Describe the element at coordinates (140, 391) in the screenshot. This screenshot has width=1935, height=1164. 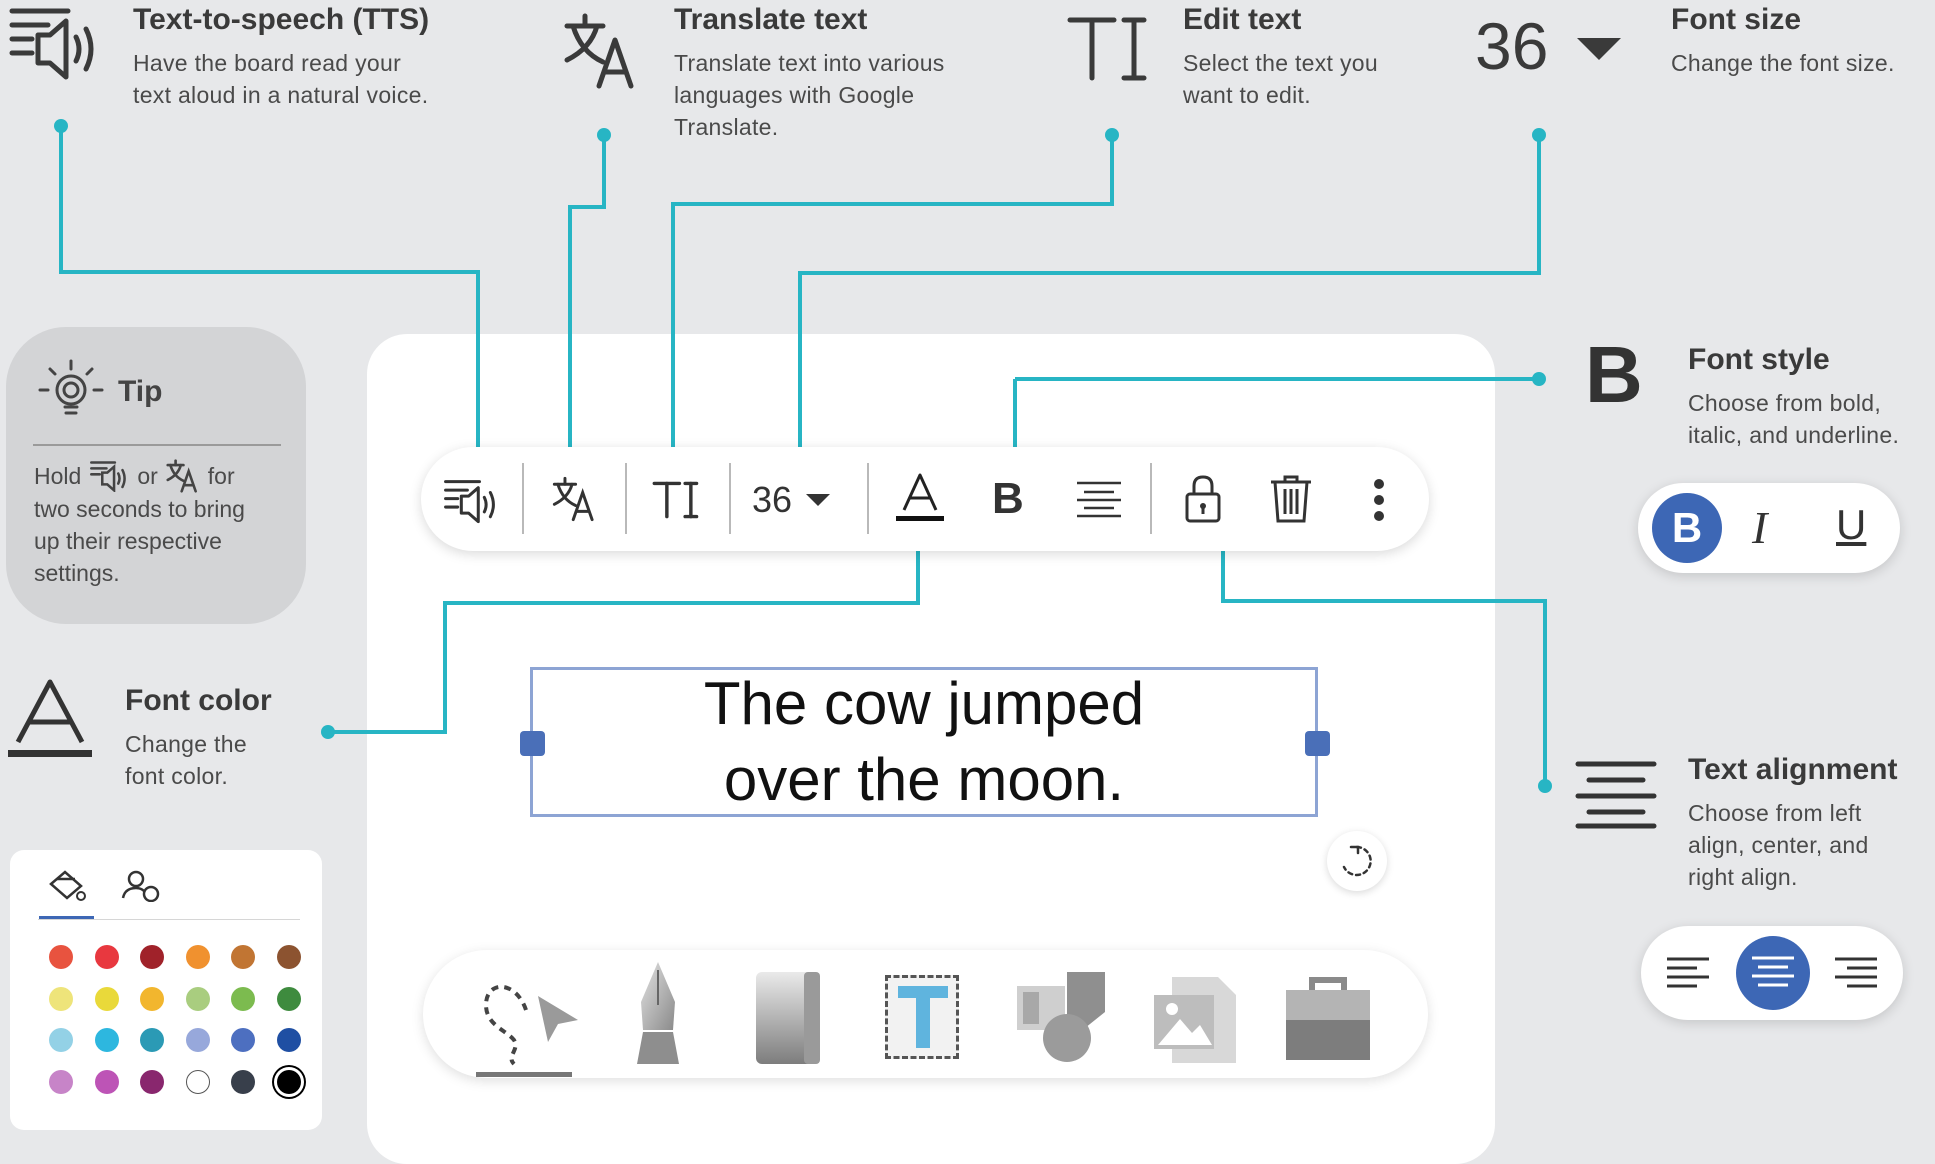
I see `tip-title: Tip` at that location.